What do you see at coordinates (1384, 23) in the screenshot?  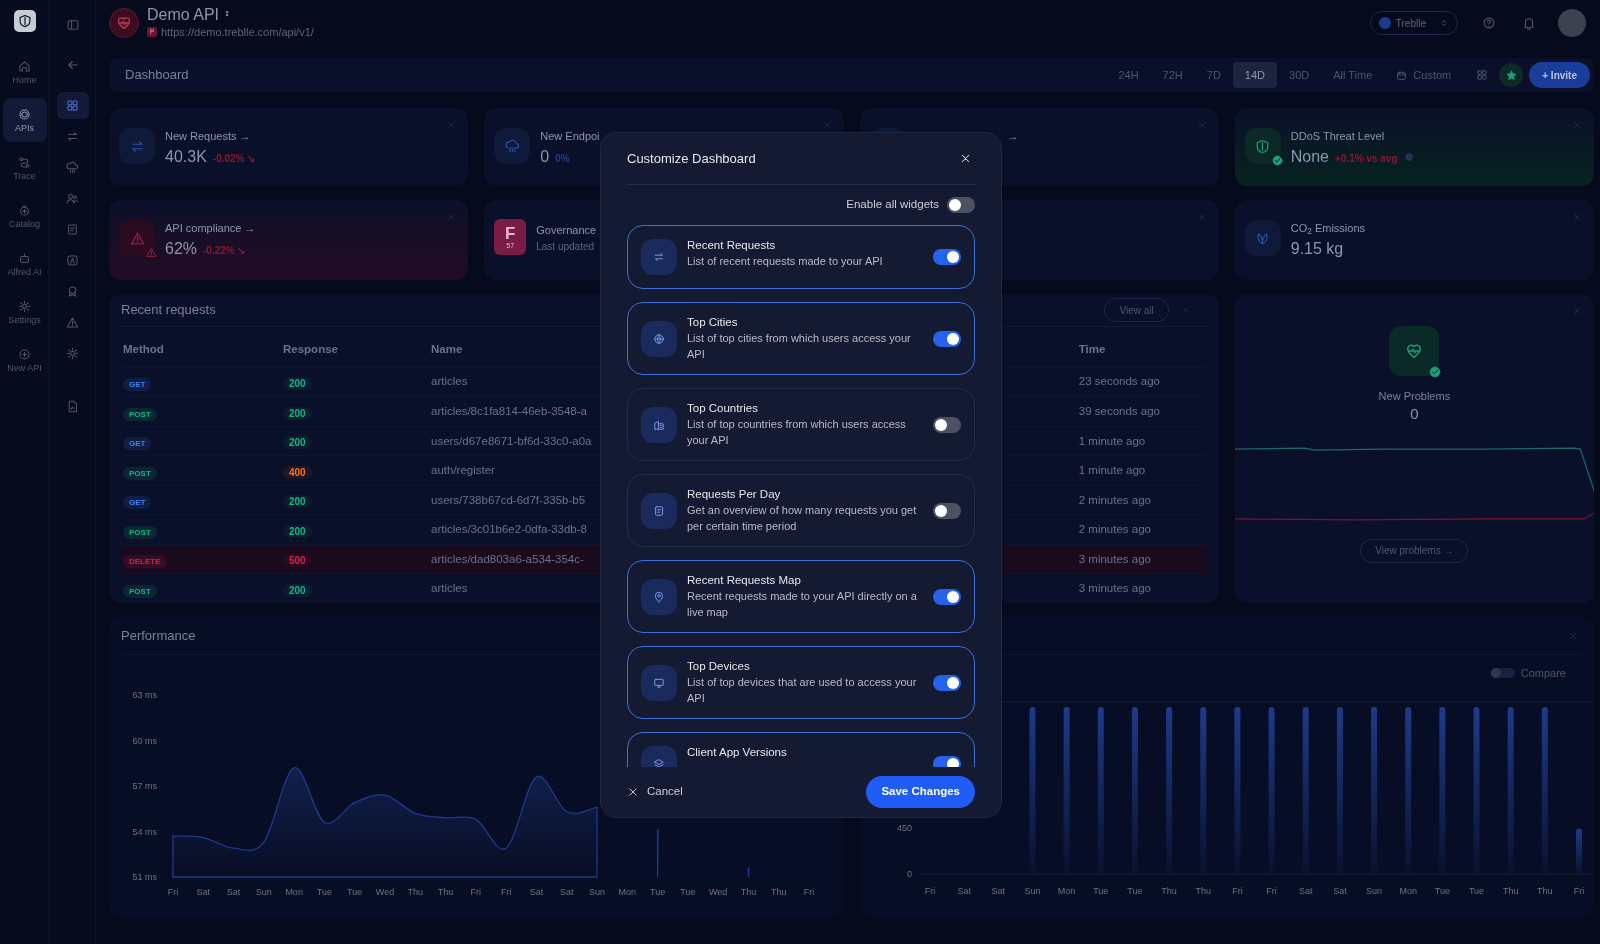 I see `org-logo-icon` at bounding box center [1384, 23].